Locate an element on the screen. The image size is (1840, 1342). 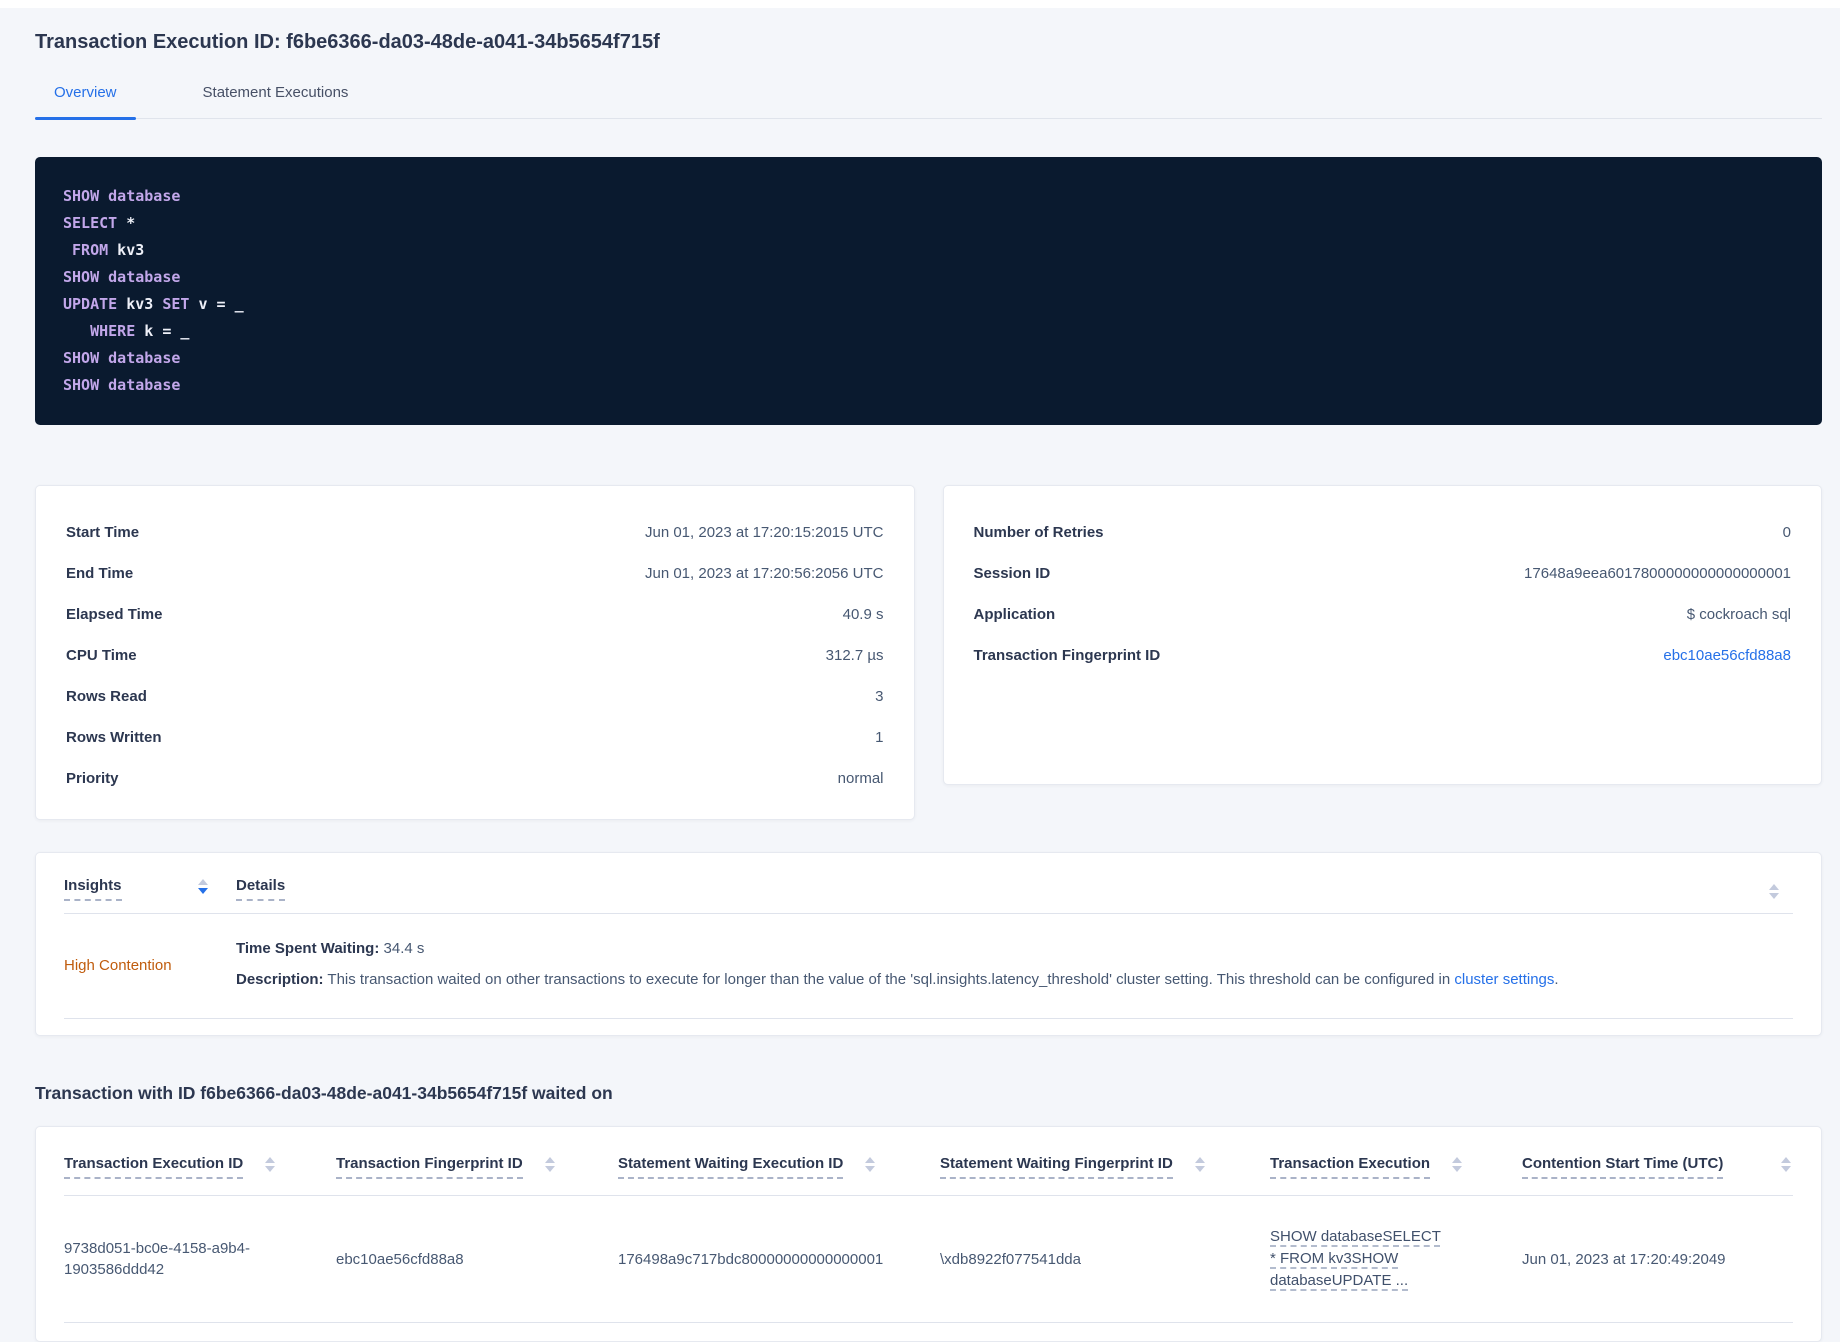
tab-overview: Overview is located at coordinates (85, 102).